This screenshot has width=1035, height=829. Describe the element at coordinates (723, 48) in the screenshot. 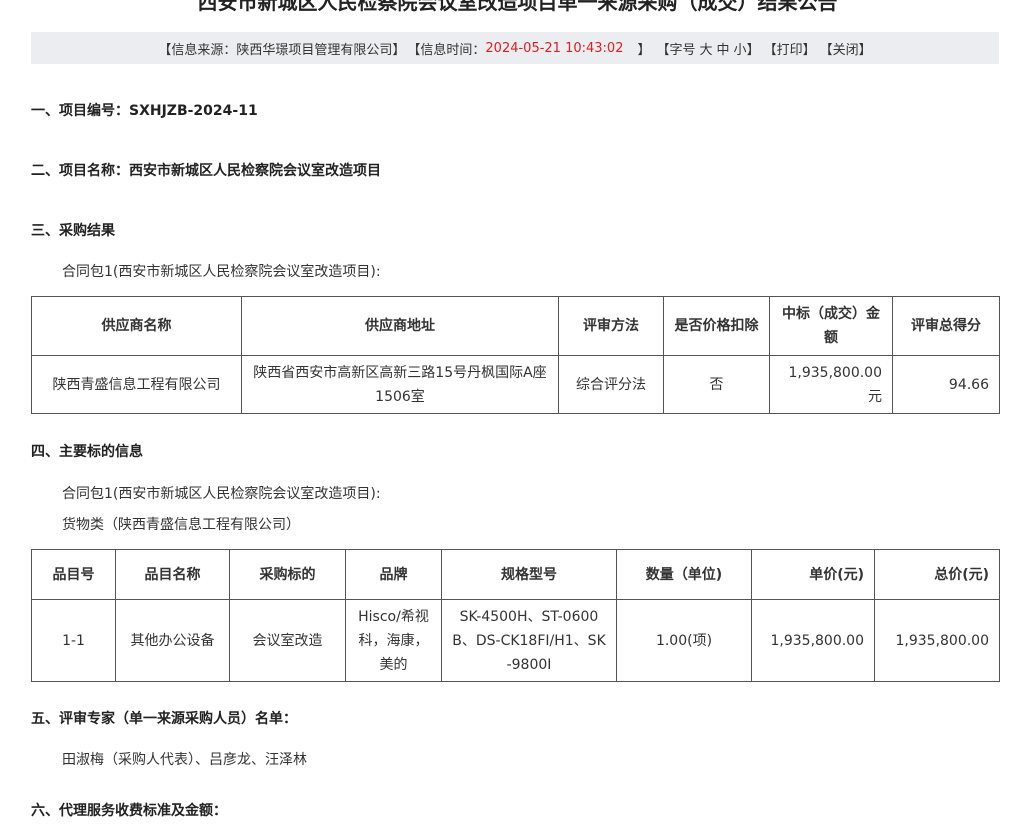

I see `font-medium-link: 中` at that location.